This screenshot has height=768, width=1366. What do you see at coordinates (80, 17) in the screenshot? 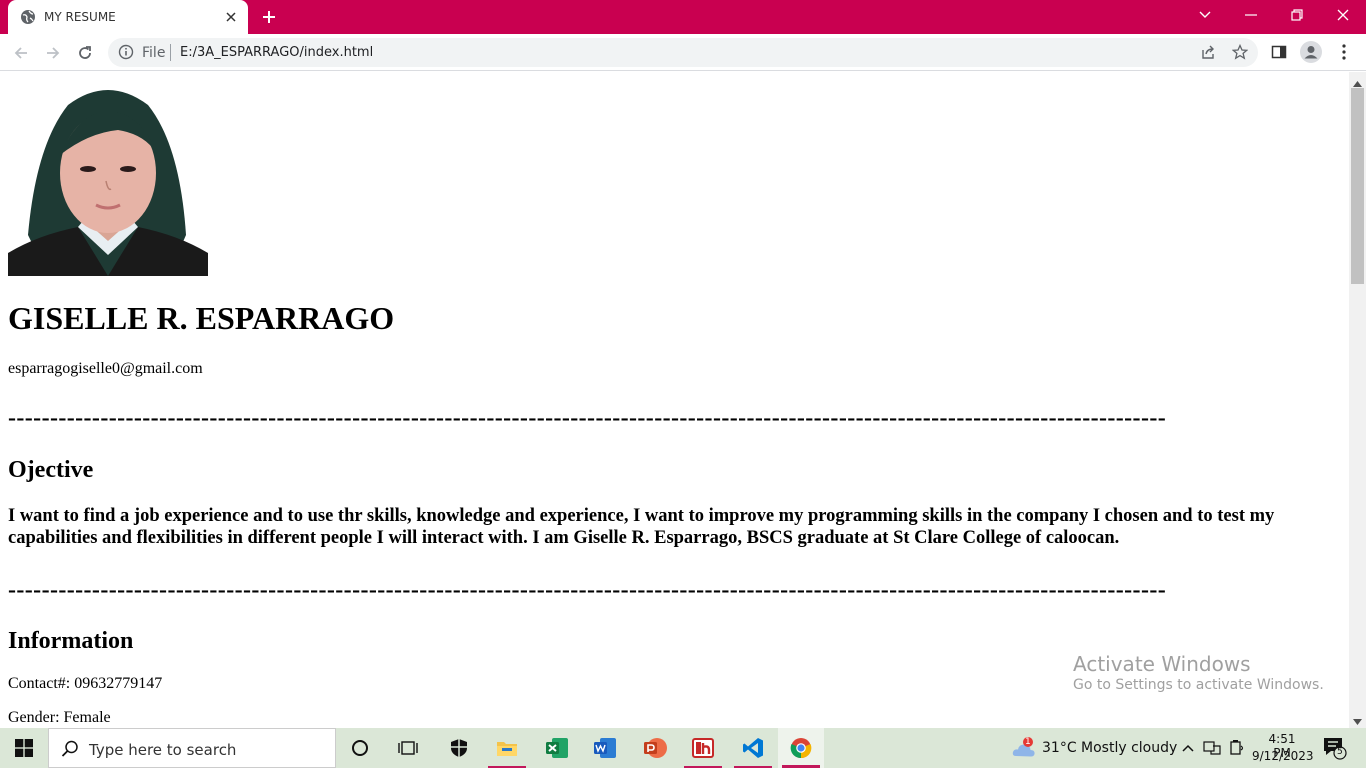
I see `tab-title: MY RESUME` at bounding box center [80, 17].